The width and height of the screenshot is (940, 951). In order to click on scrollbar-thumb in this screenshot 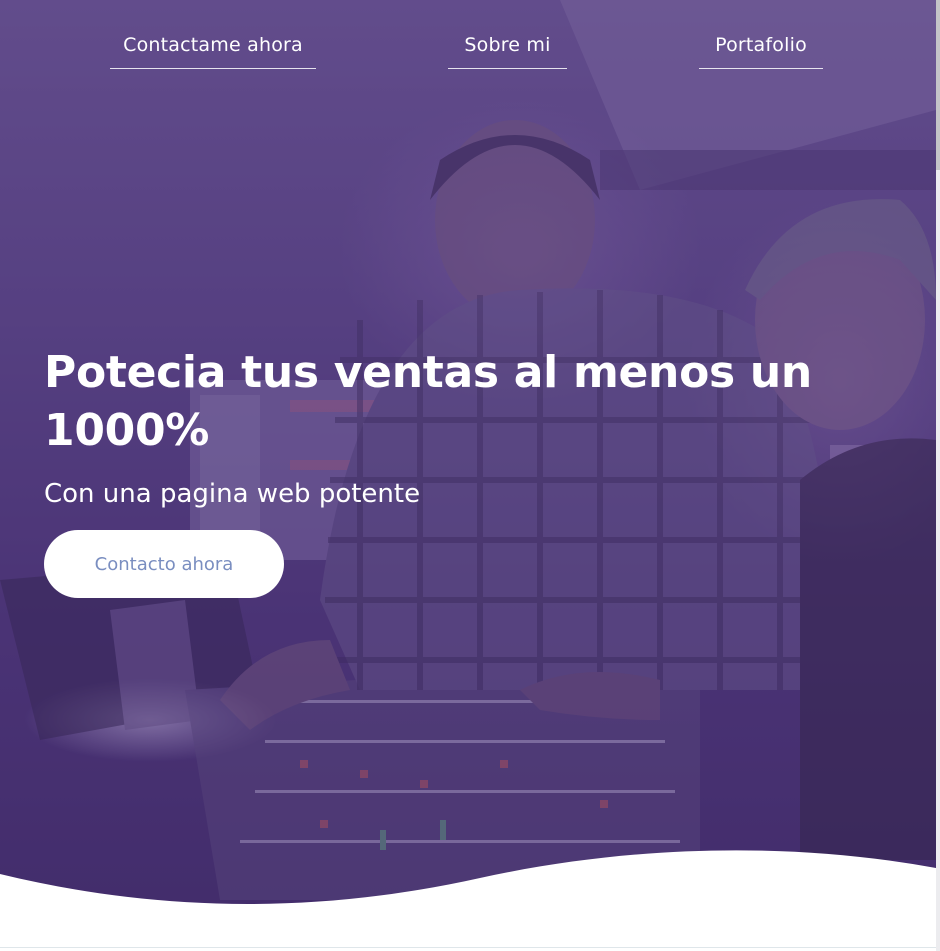, I will do `click(938, 85)`.